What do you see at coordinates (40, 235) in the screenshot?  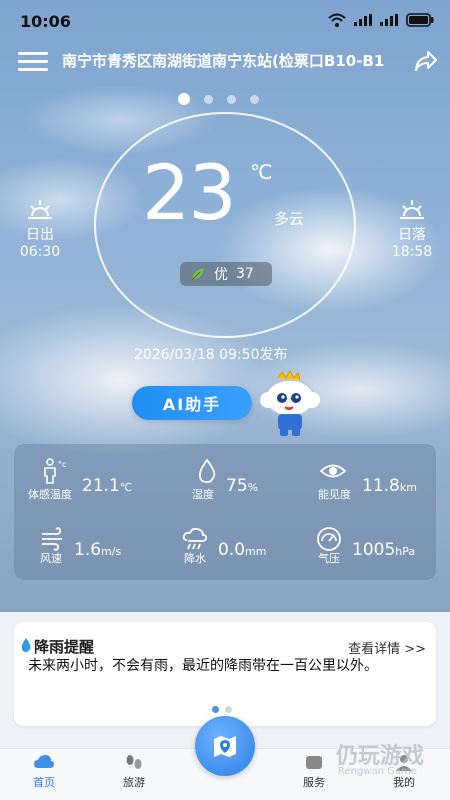 I see `sunrise-label: 日出` at bounding box center [40, 235].